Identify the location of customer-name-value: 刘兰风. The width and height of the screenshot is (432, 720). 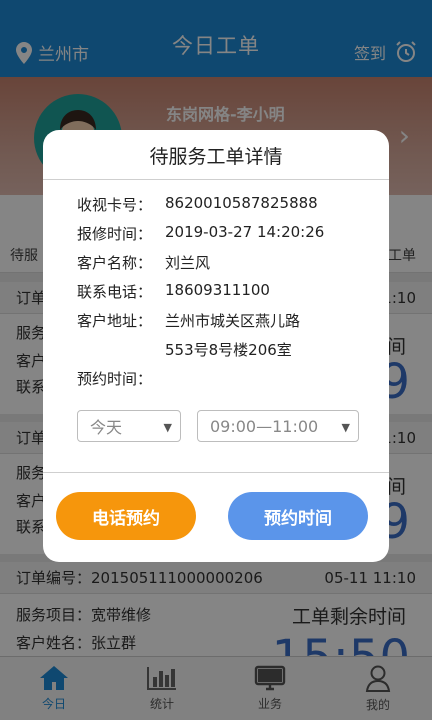
(188, 263).